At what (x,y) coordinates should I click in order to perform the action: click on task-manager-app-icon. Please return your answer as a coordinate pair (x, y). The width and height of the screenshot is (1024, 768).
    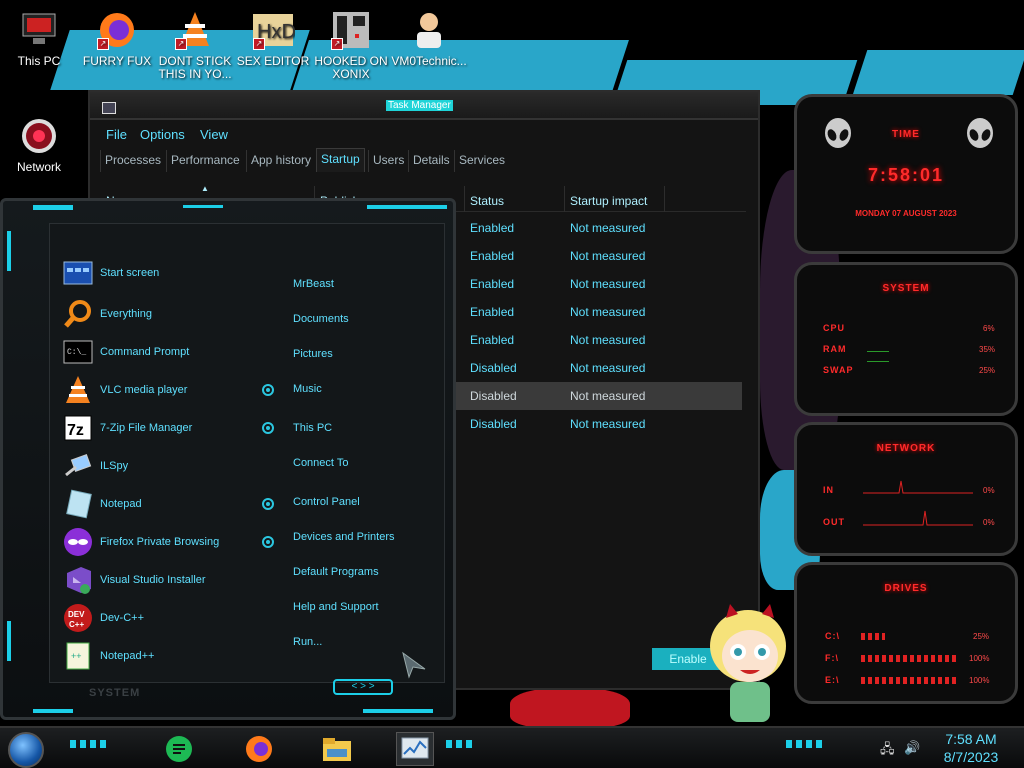
    Looking at the image, I should click on (109, 108).